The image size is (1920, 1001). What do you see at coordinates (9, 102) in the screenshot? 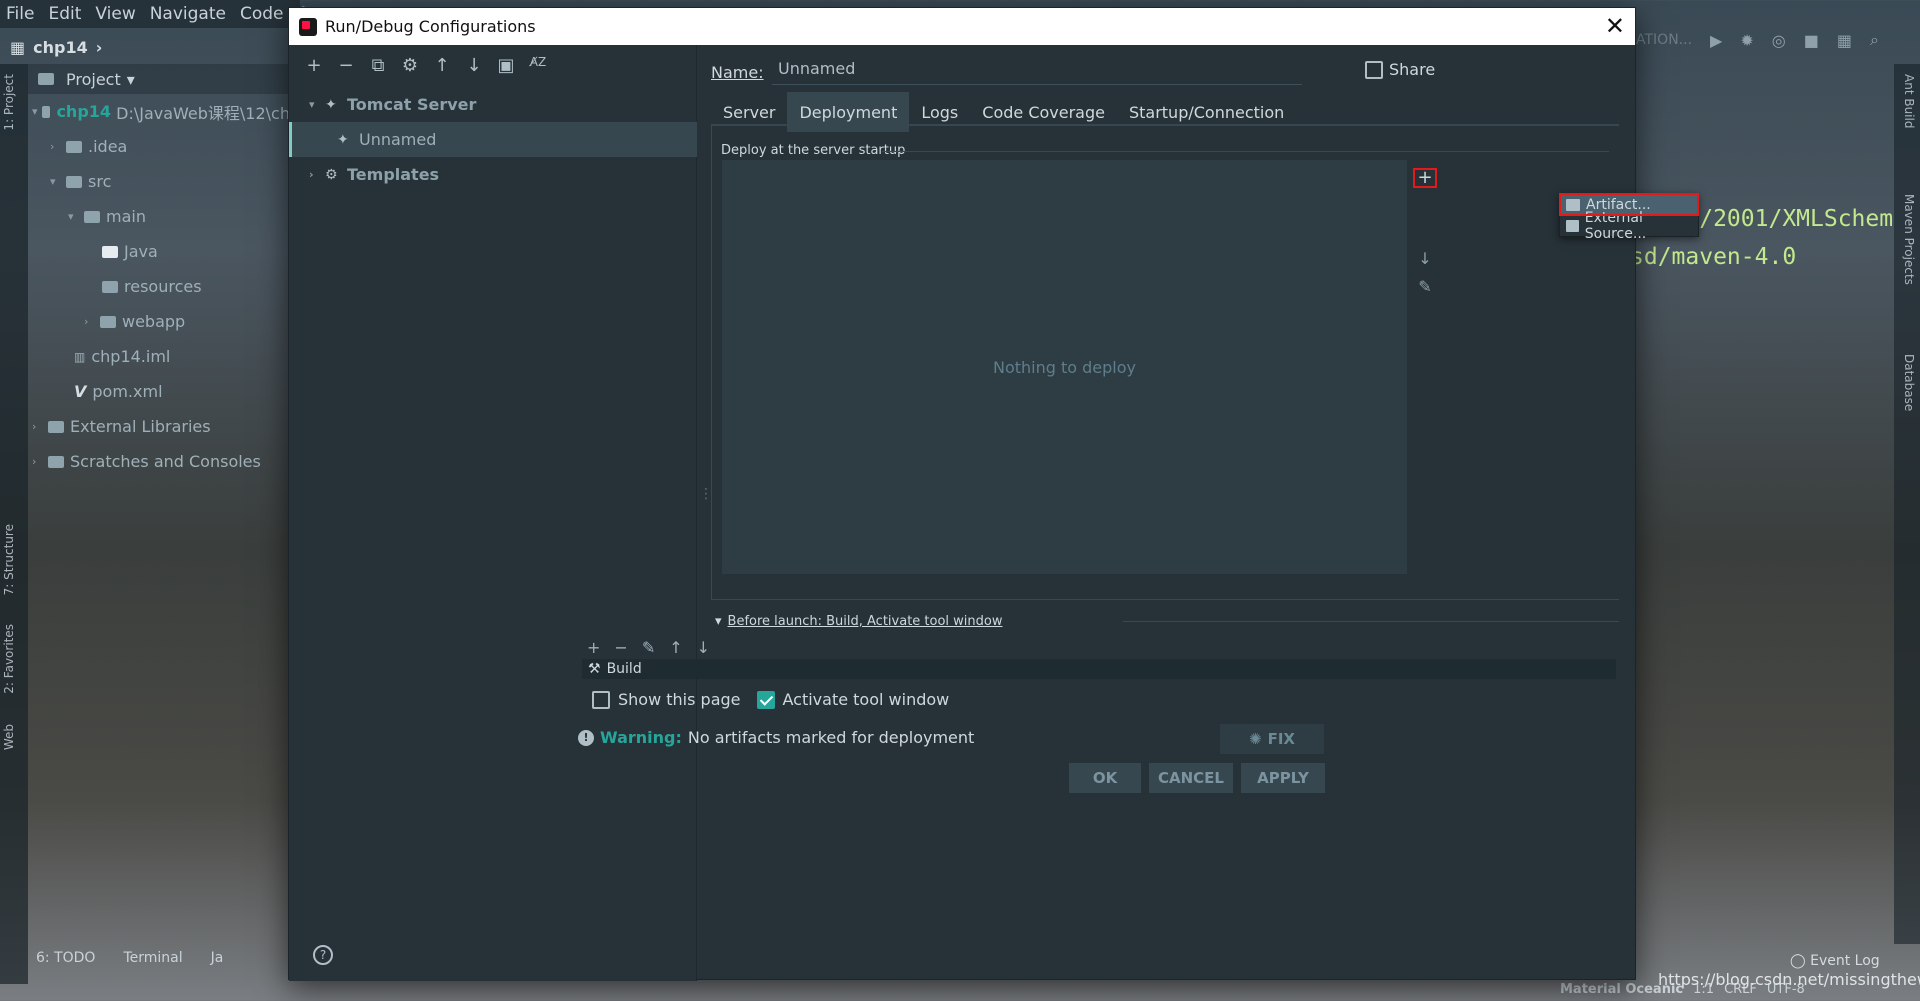
I see `vtab-project: 1: Project` at bounding box center [9, 102].